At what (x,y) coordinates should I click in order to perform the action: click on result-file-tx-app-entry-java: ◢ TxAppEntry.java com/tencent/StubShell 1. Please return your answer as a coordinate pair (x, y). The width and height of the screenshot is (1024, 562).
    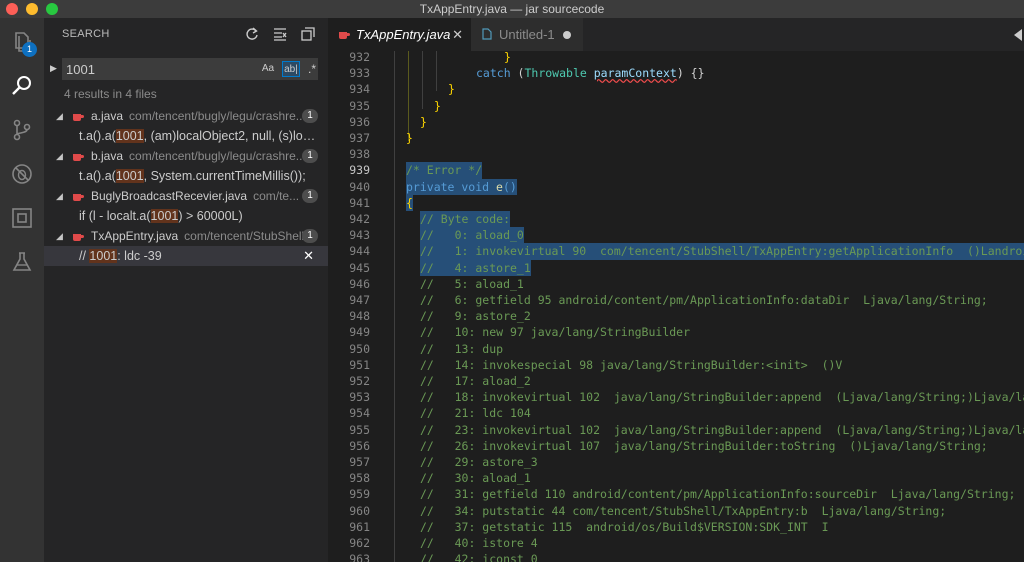
    Looking at the image, I should click on (186, 236).